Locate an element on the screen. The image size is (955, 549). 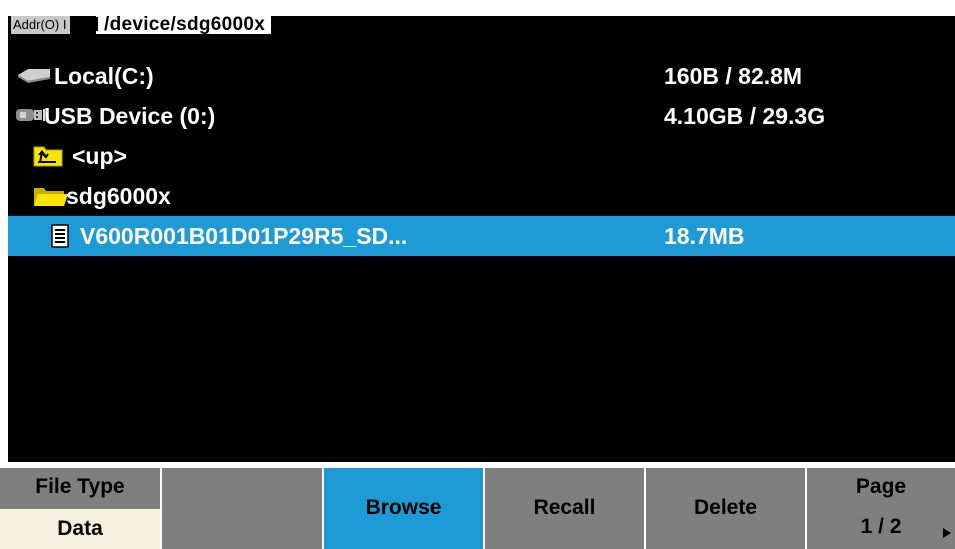
page-label: Page is located at coordinates (881, 486).